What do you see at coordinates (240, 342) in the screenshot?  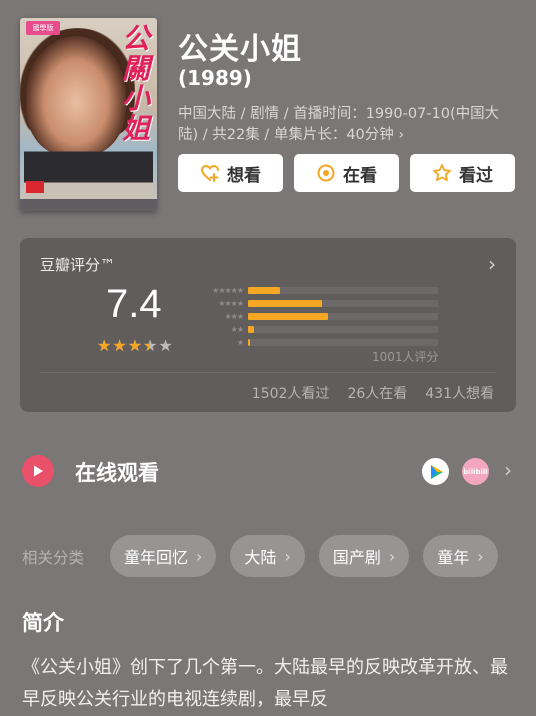 I see `bar-stars-label: ★` at bounding box center [240, 342].